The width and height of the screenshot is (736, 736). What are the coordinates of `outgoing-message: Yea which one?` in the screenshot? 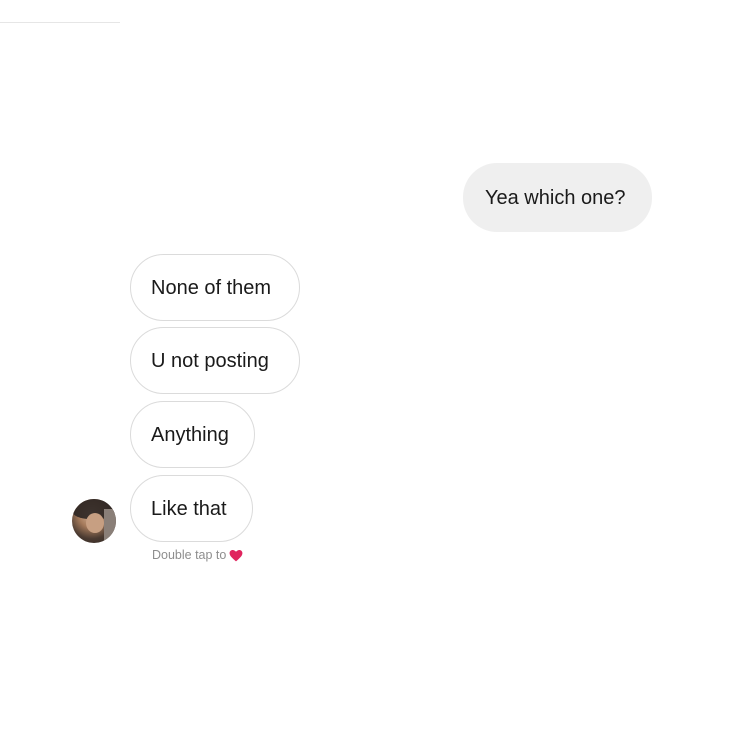 It's located at (557, 197).